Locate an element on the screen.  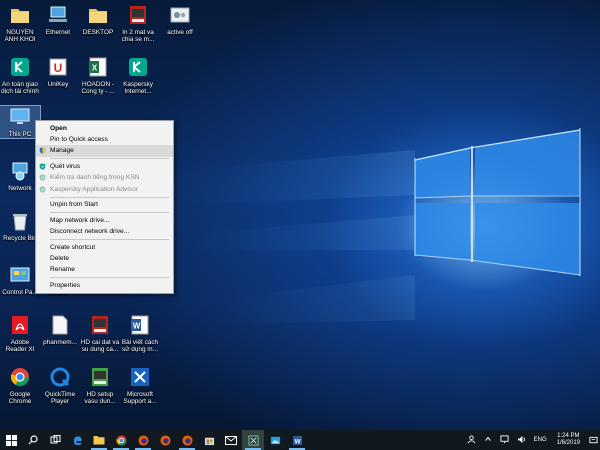
clock-date: 1/6/2019 is located at coordinates (568, 443).